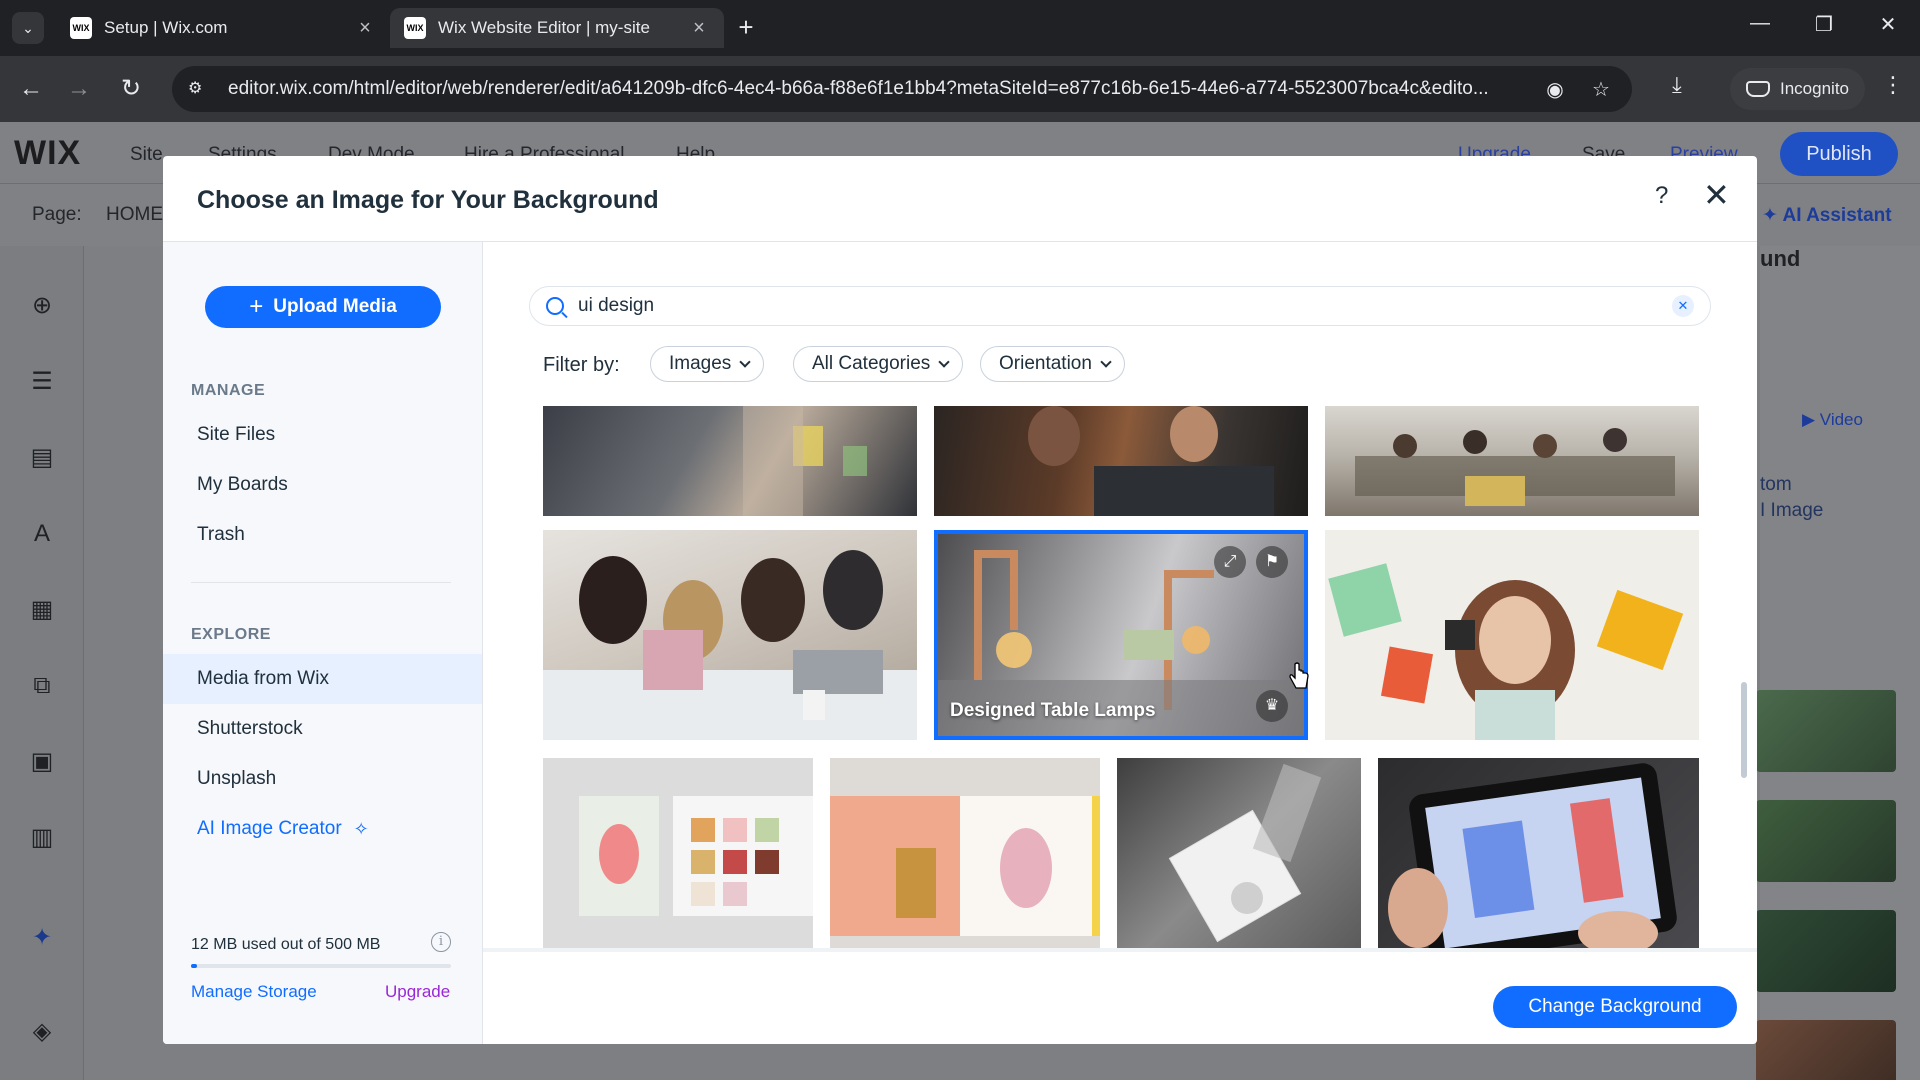 This screenshot has height=1080, width=1920. What do you see at coordinates (746, 28) in the screenshot?
I see `new-tab-plus-icon: +` at bounding box center [746, 28].